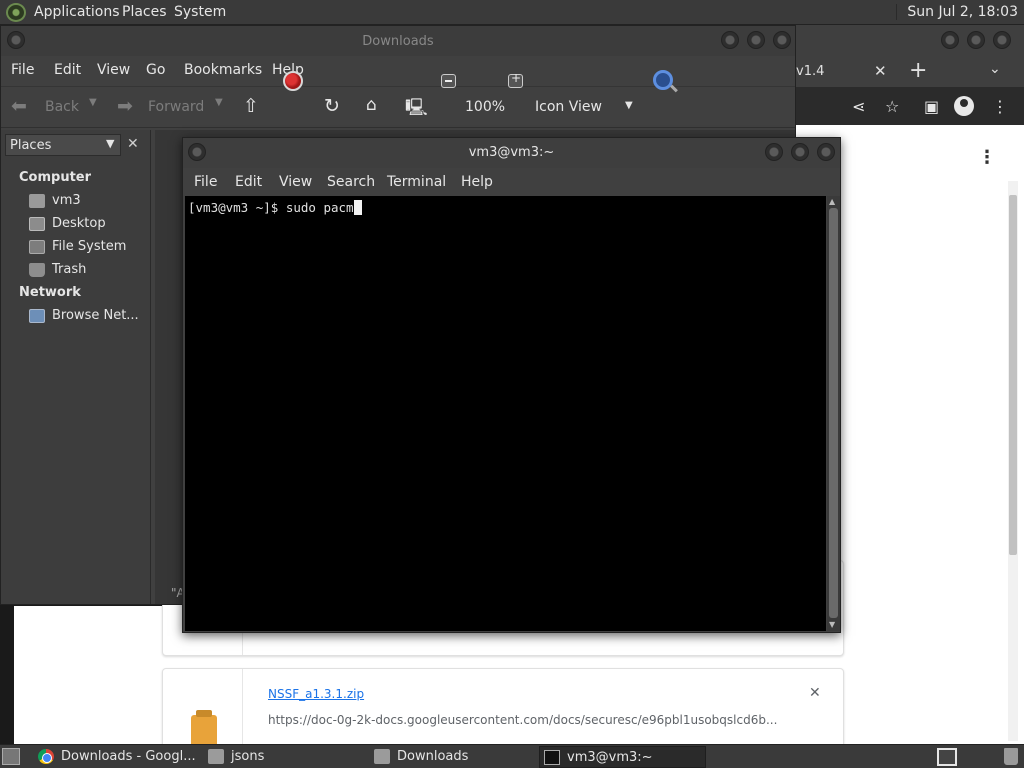 Image resolution: width=1024 pixels, height=768 pixels. I want to click on share-icon: ⋖, so click(858, 106).